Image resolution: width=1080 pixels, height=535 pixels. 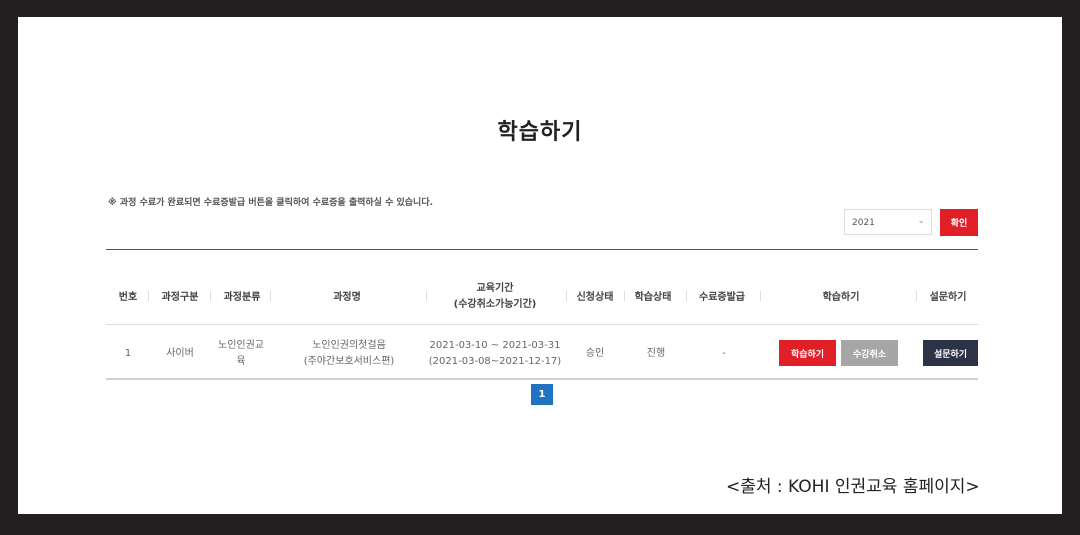 I want to click on survey-button: 설문하기, so click(x=950, y=353).